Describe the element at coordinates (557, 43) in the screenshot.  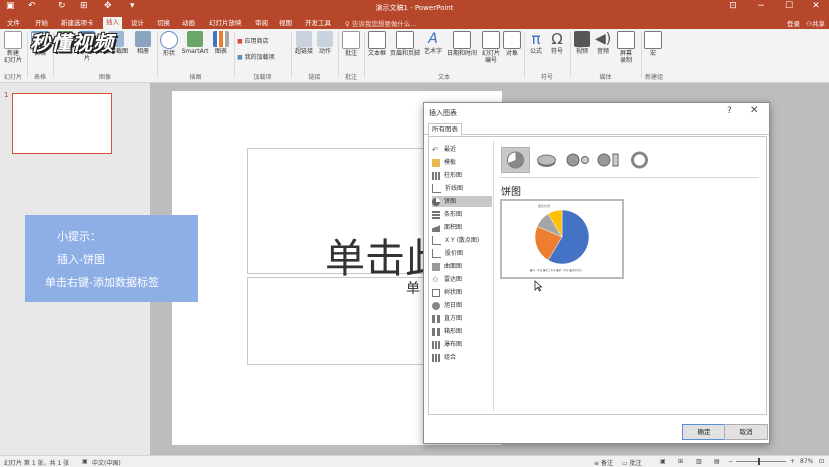
I see `symbol-button: Ω 符号` at that location.